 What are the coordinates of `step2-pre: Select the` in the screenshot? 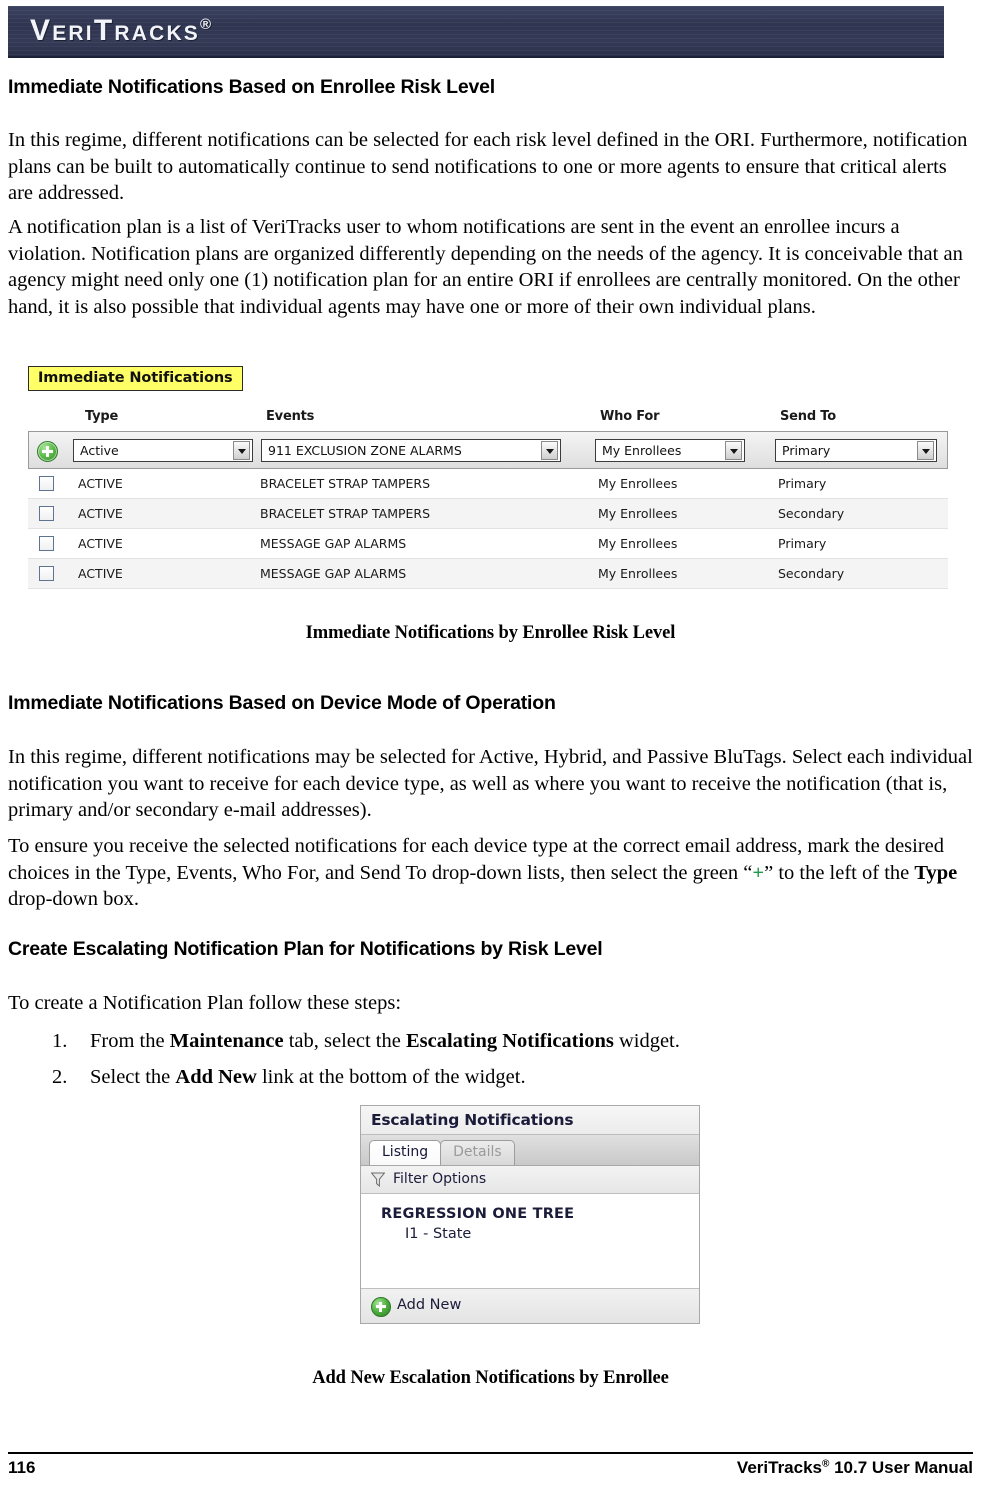 It's located at (133, 1077).